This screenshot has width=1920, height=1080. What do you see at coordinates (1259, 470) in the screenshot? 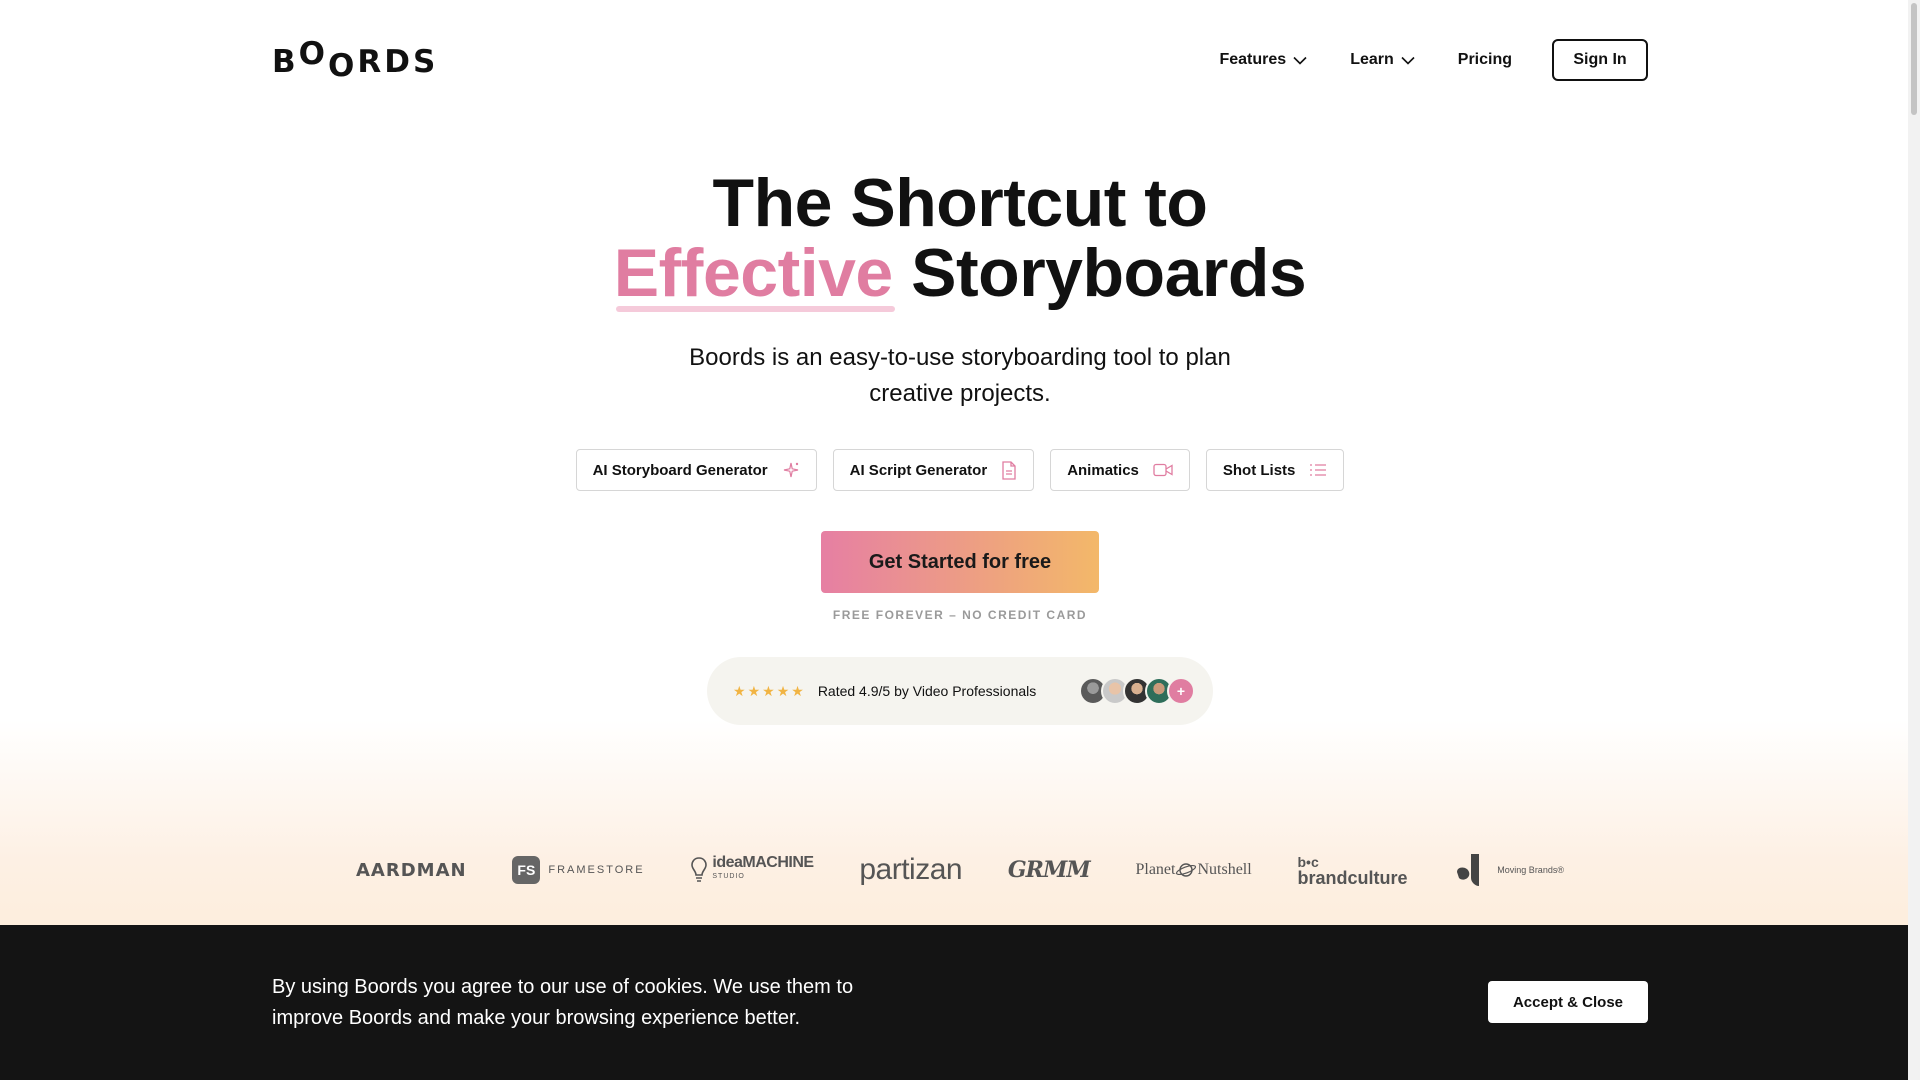
I see `chip-label: Shot Lists` at bounding box center [1259, 470].